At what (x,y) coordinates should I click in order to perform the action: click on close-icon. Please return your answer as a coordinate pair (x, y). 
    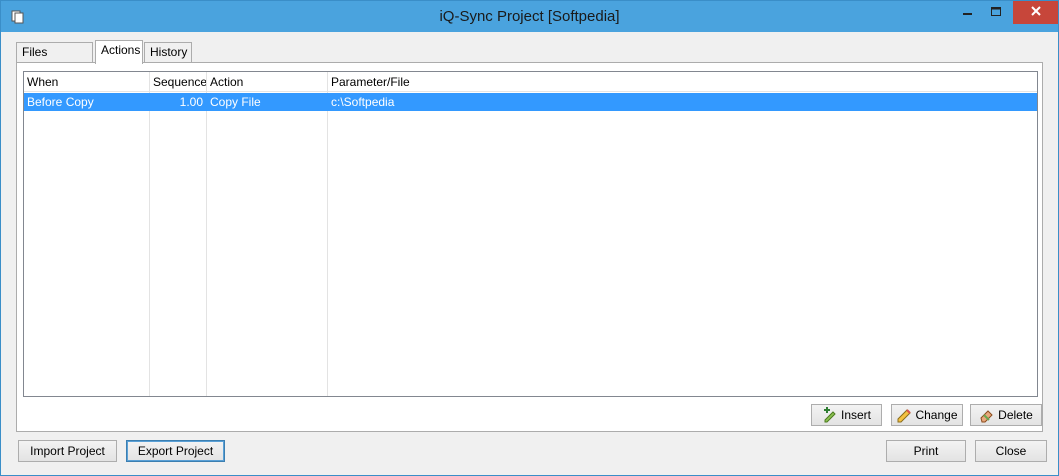
    Looking at the image, I should click on (1036, 12).